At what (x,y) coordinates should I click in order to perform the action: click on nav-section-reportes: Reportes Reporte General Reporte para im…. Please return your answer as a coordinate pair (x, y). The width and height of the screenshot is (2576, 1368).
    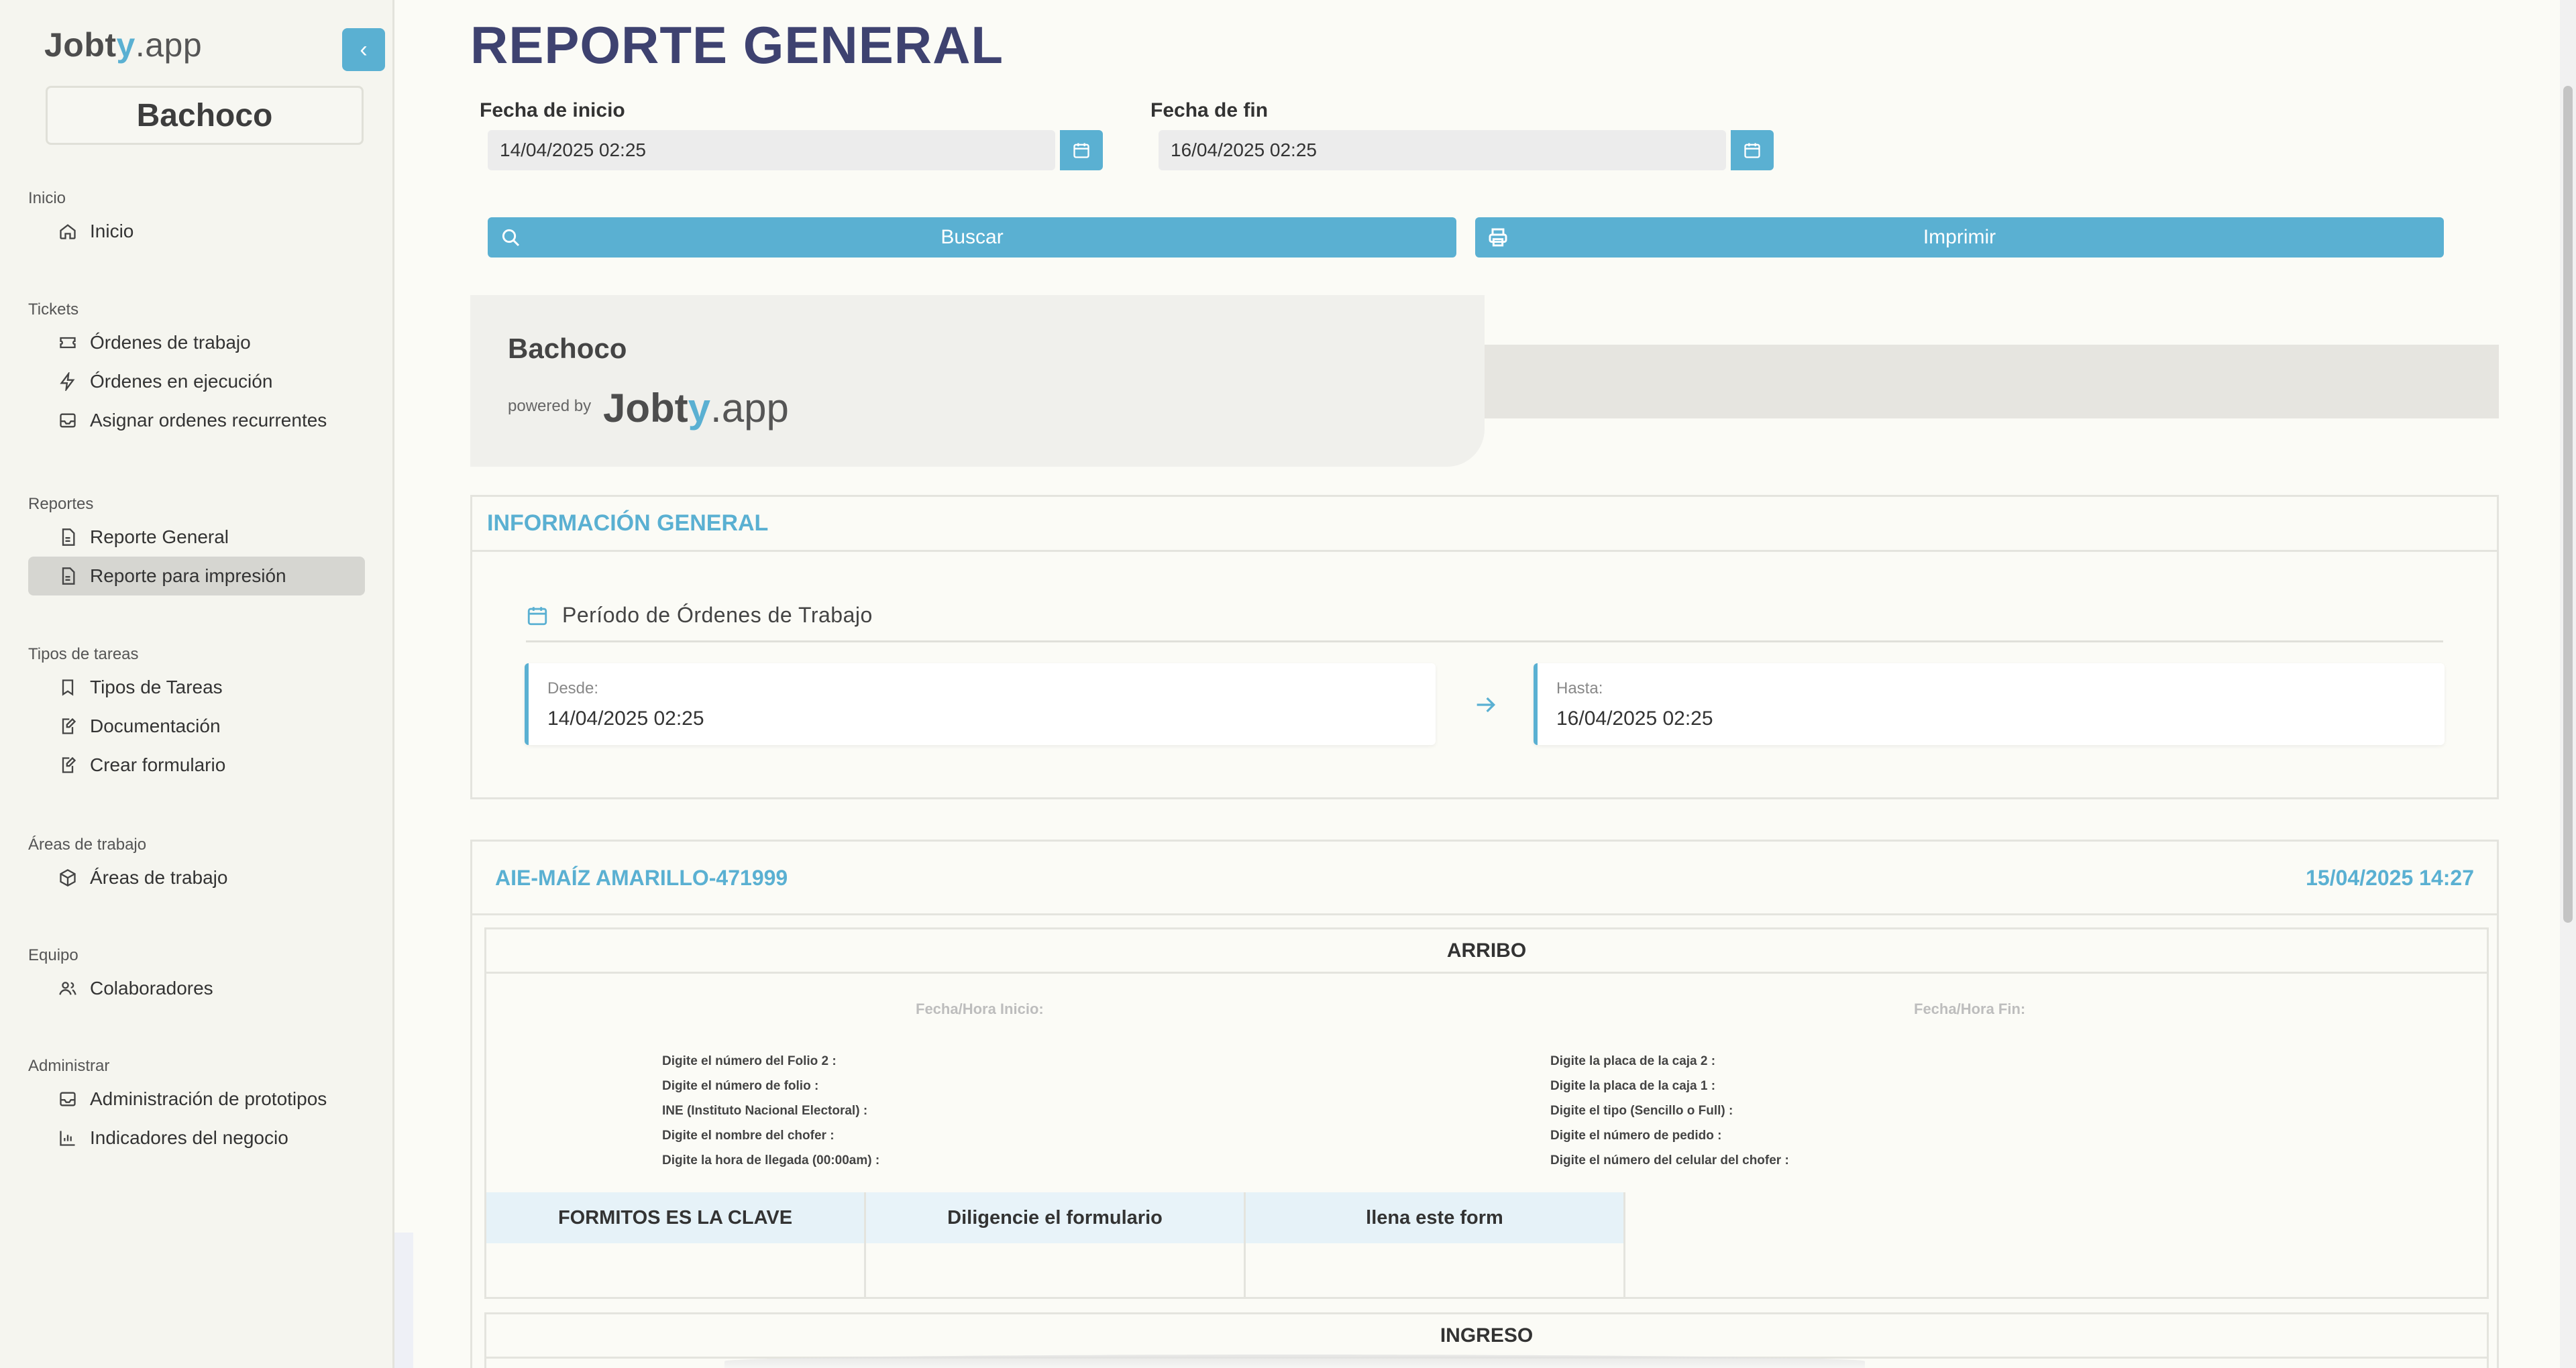
    Looking at the image, I should click on (196, 543).